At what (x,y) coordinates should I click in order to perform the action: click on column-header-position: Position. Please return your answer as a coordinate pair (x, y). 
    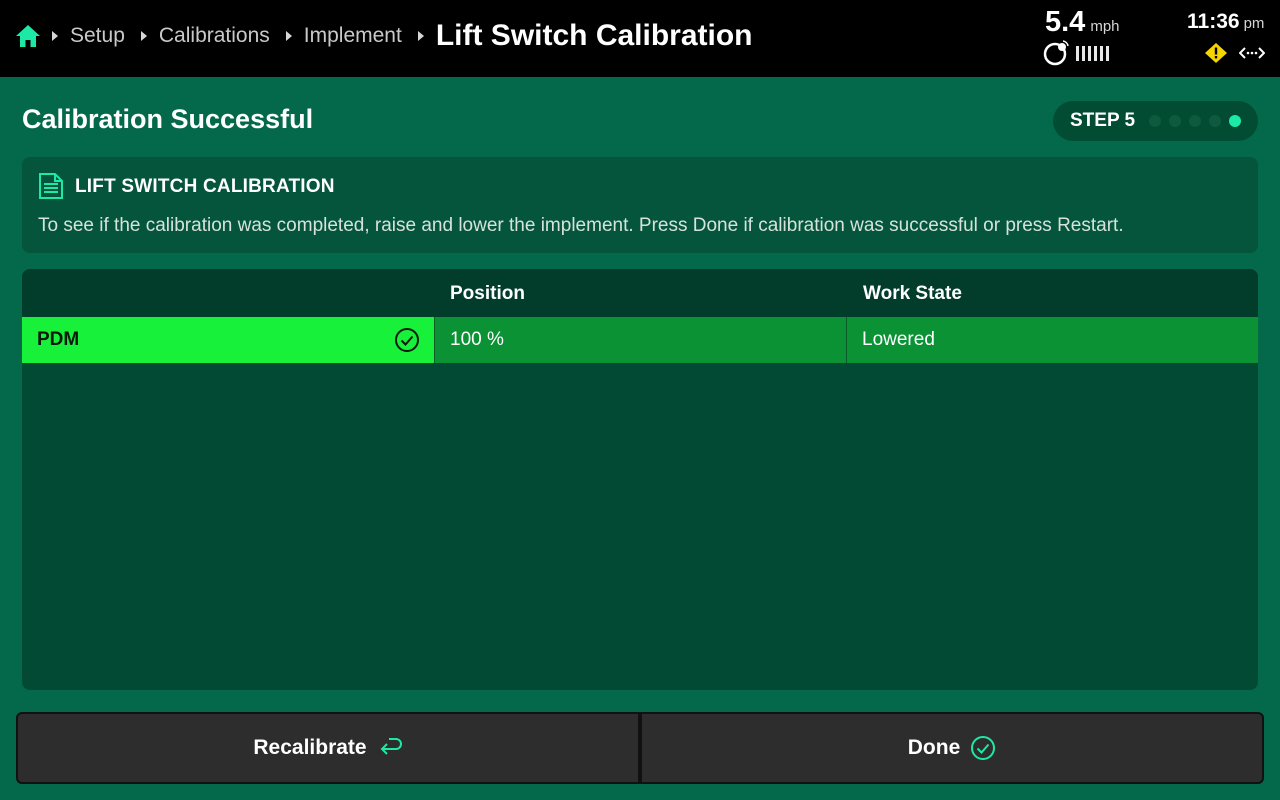
    Looking at the image, I should click on (487, 293).